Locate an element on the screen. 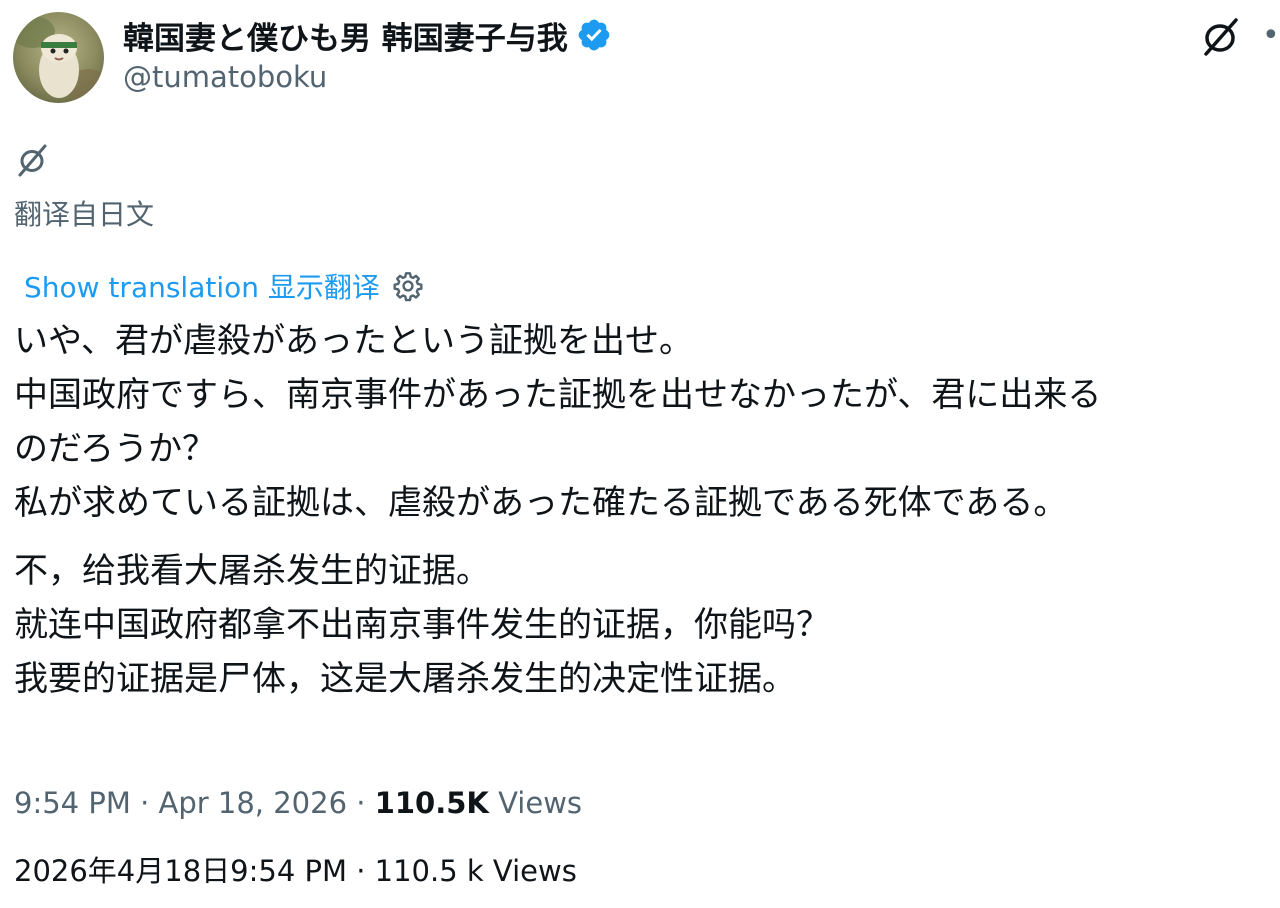  avatar is located at coordinates (58, 57).